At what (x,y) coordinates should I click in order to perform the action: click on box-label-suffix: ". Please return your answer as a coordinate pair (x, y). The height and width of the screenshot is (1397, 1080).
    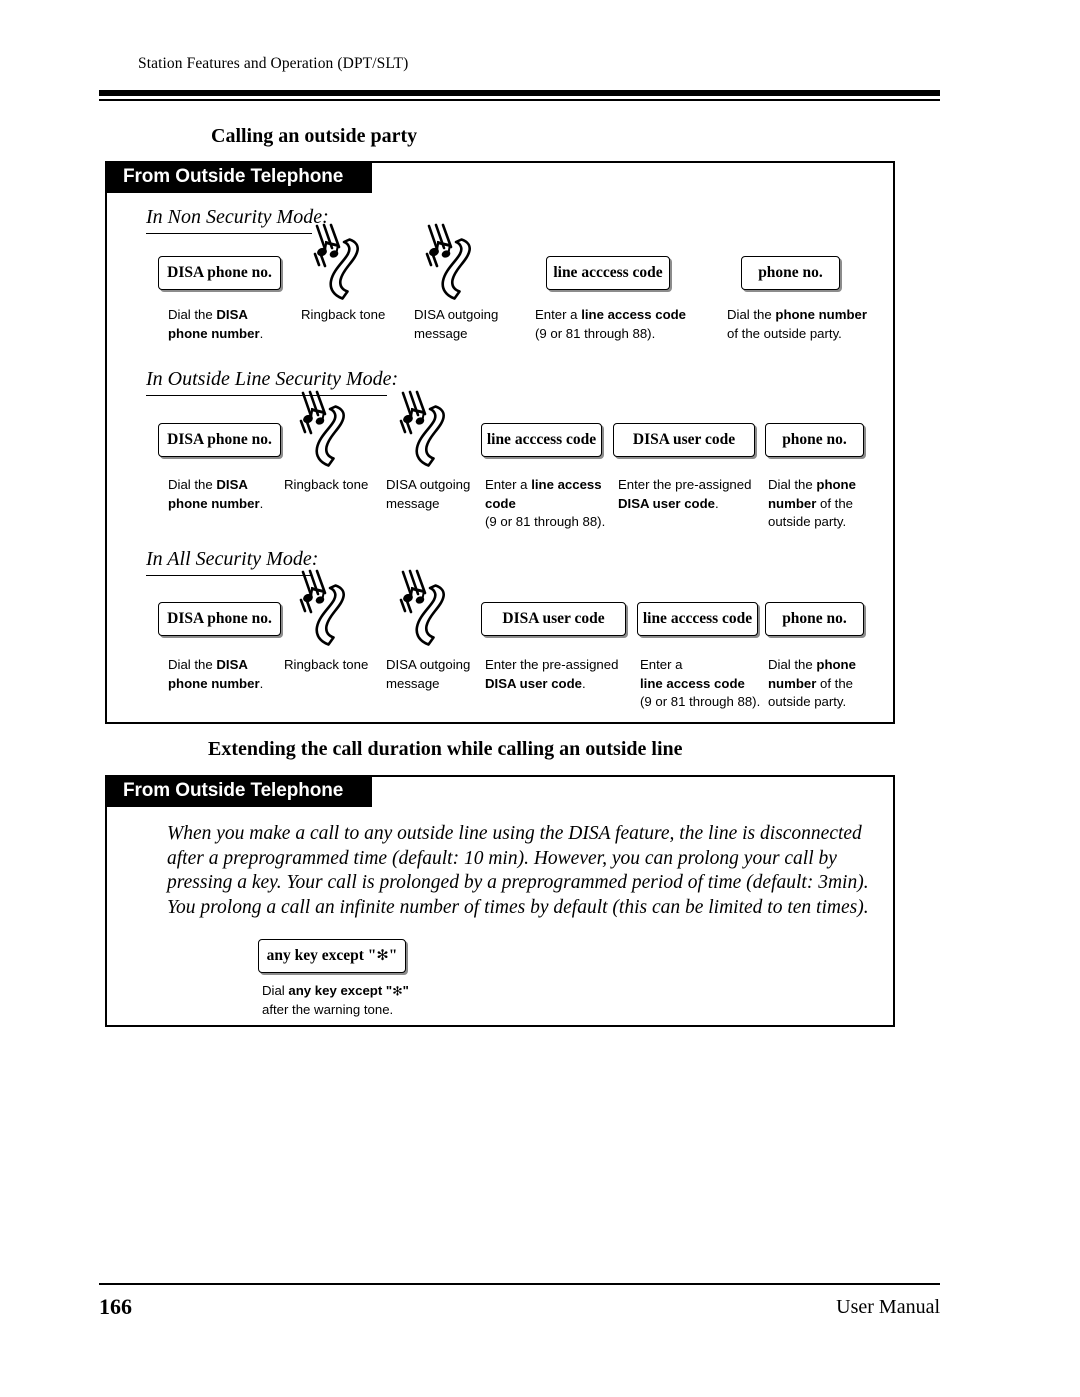
    Looking at the image, I should click on (393, 955).